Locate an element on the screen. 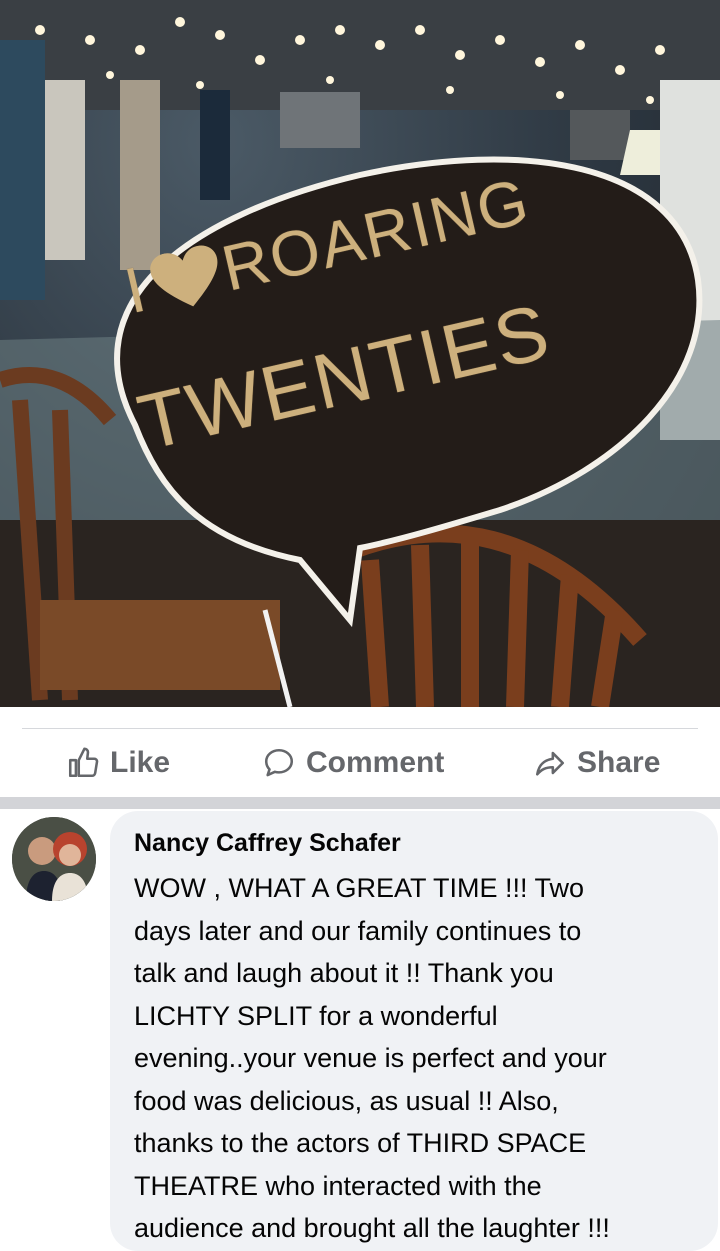 The image size is (720, 1251). avatar-photo is located at coordinates (54, 859).